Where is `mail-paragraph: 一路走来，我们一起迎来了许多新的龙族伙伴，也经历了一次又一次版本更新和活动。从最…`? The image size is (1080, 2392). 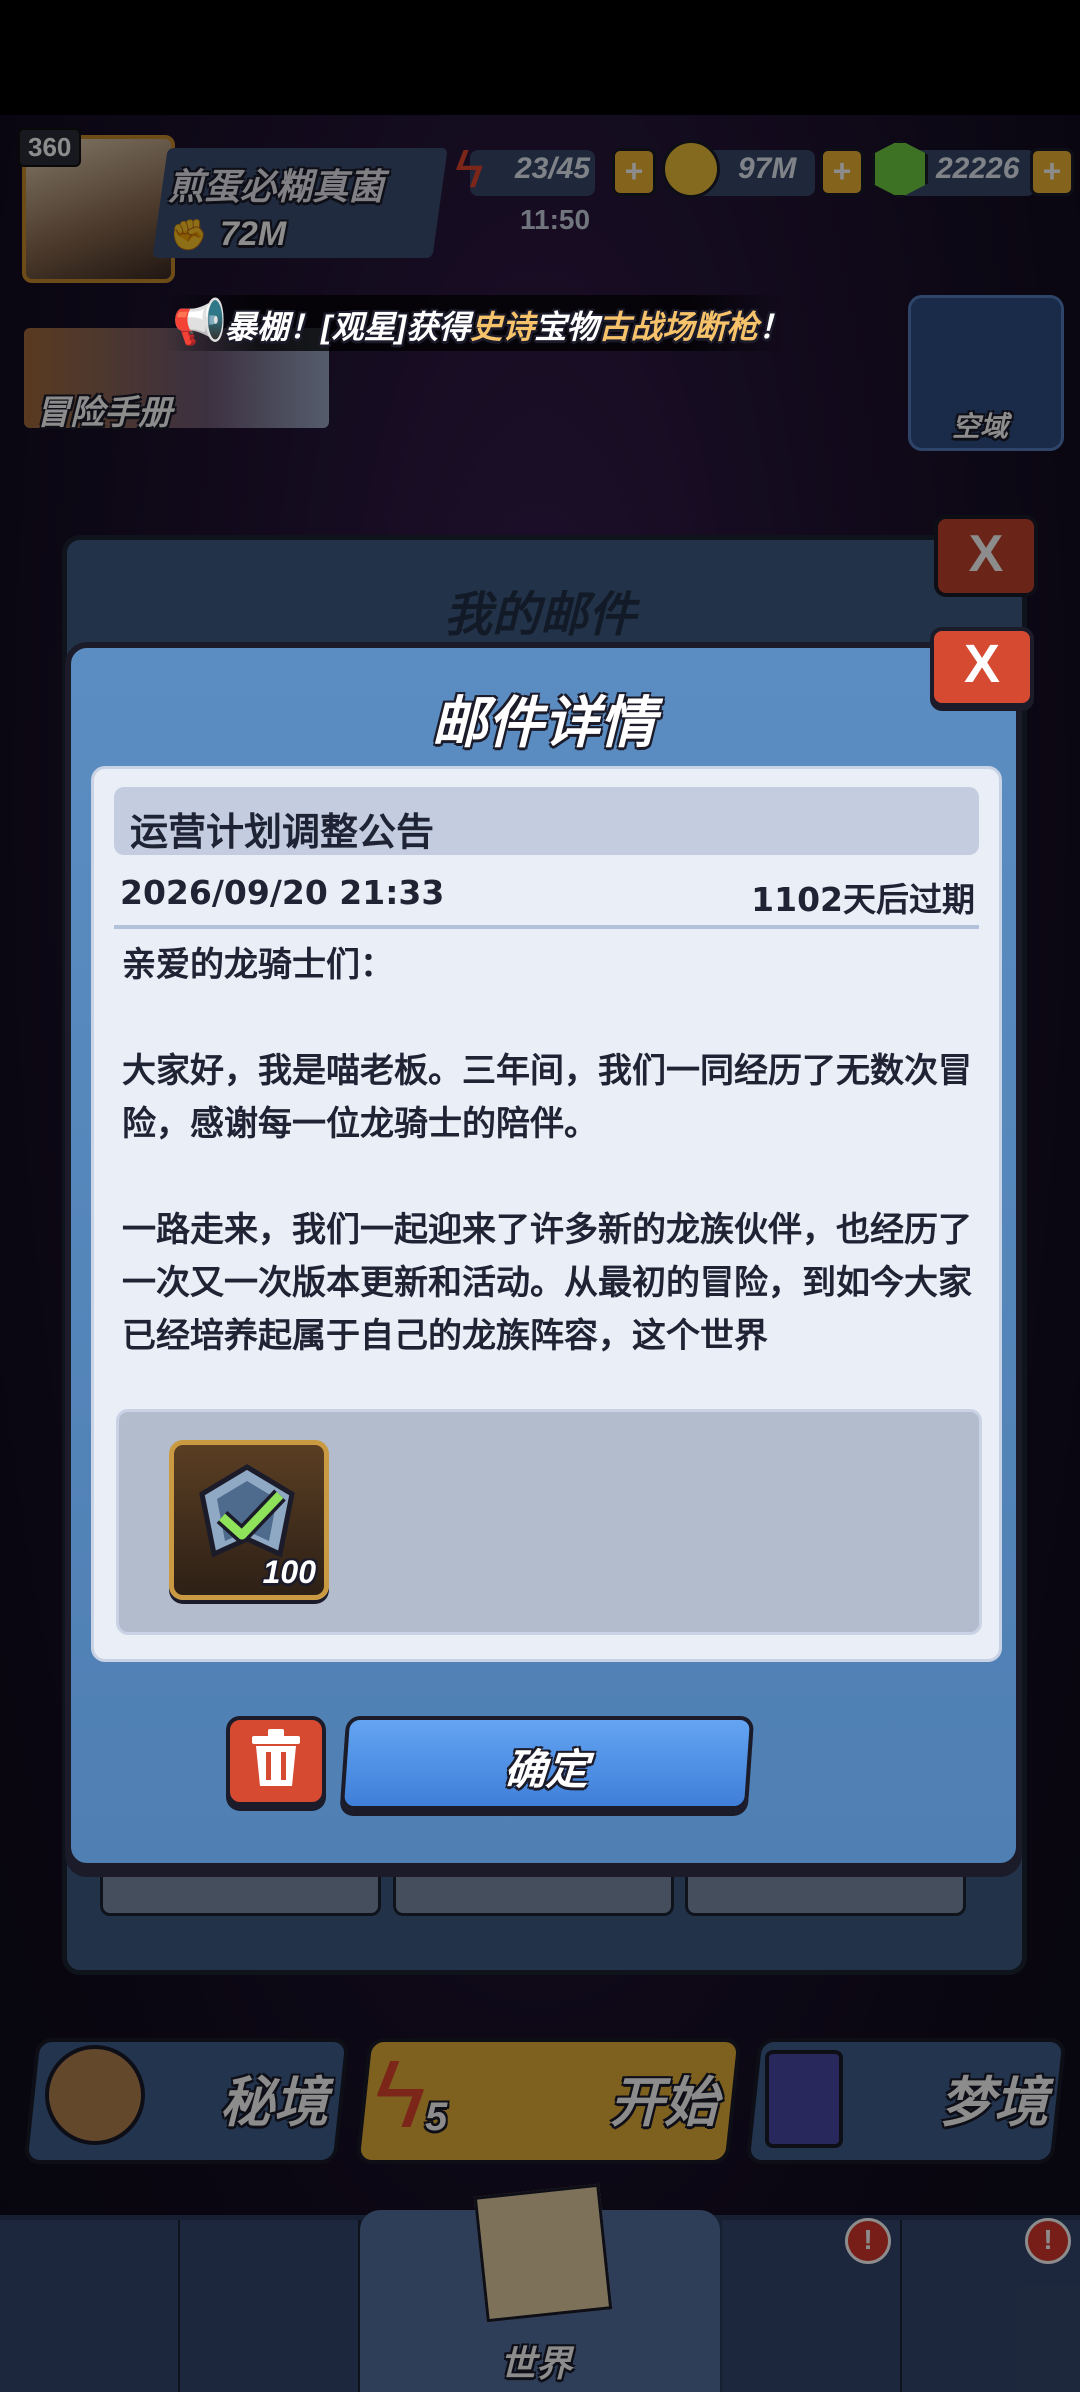 mail-paragraph: 一路走来，我们一起迎来了许多新的龙族伙伴，也经历了一次又一次版本更新和活动。从最… is located at coordinates (547, 1283).